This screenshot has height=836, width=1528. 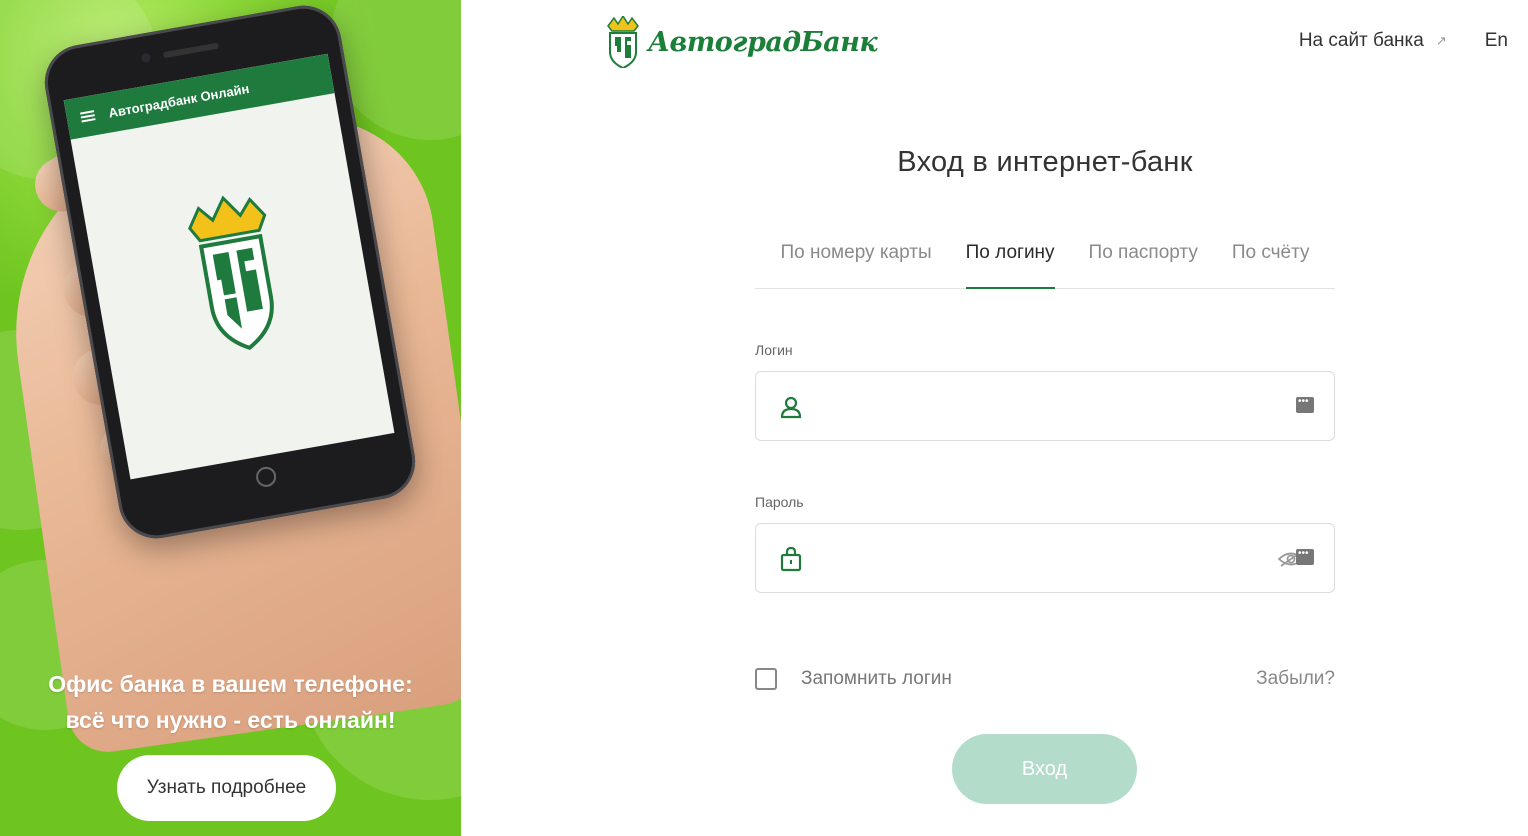 What do you see at coordinates (230, 720) in the screenshot?
I see `promo-headline-line2: всё что нужно - есть онлайн!` at bounding box center [230, 720].